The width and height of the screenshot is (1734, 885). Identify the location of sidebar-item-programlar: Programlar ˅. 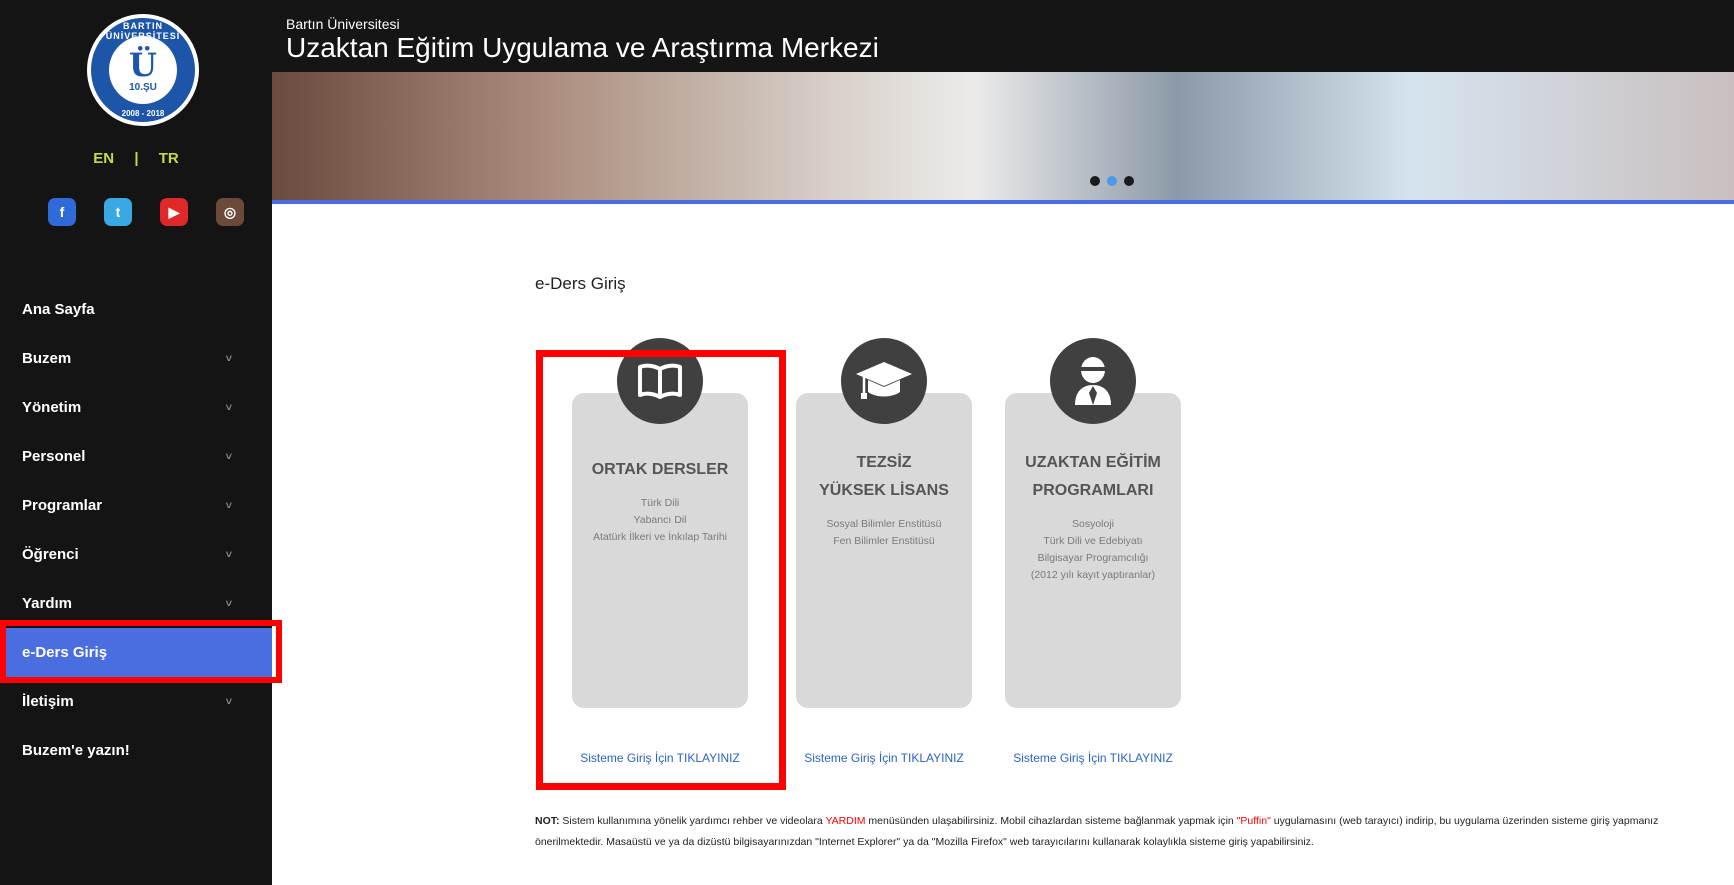
(136, 505).